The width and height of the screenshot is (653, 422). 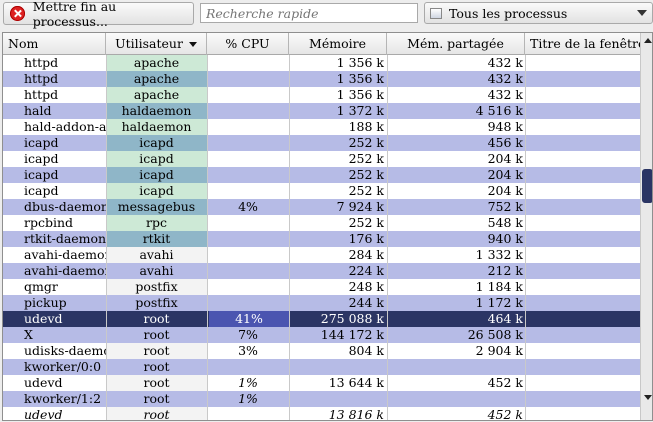 I want to click on column-label: Nom, so click(x=23, y=43).